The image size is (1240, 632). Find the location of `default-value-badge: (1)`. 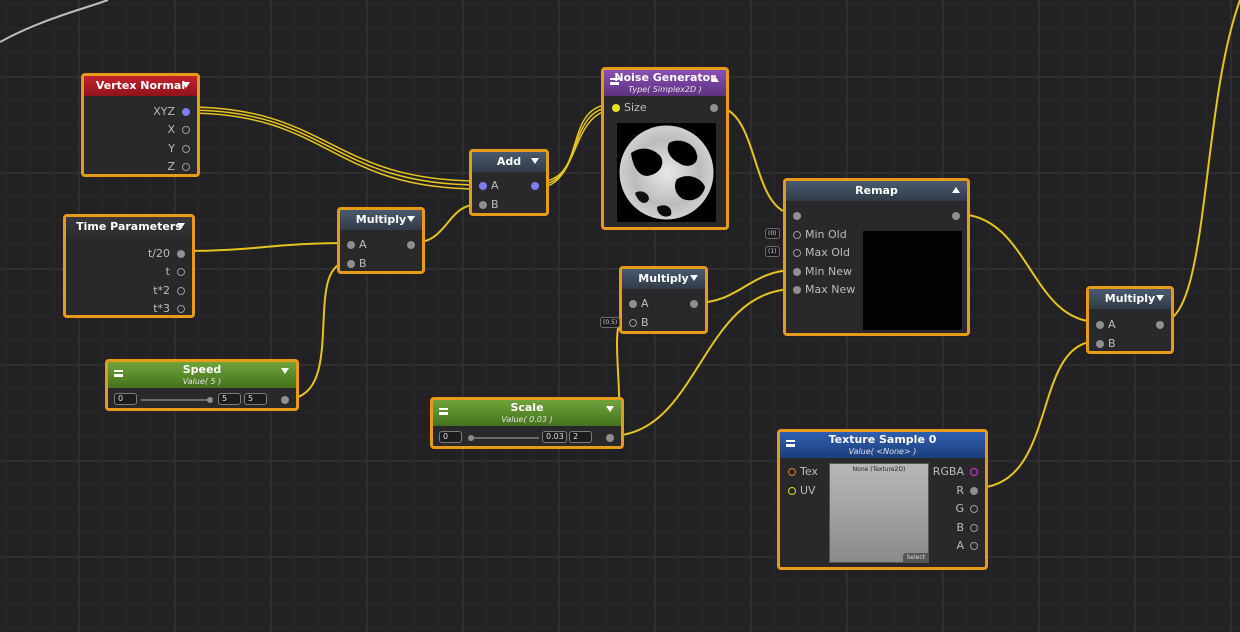

default-value-badge: (1) is located at coordinates (772, 251).